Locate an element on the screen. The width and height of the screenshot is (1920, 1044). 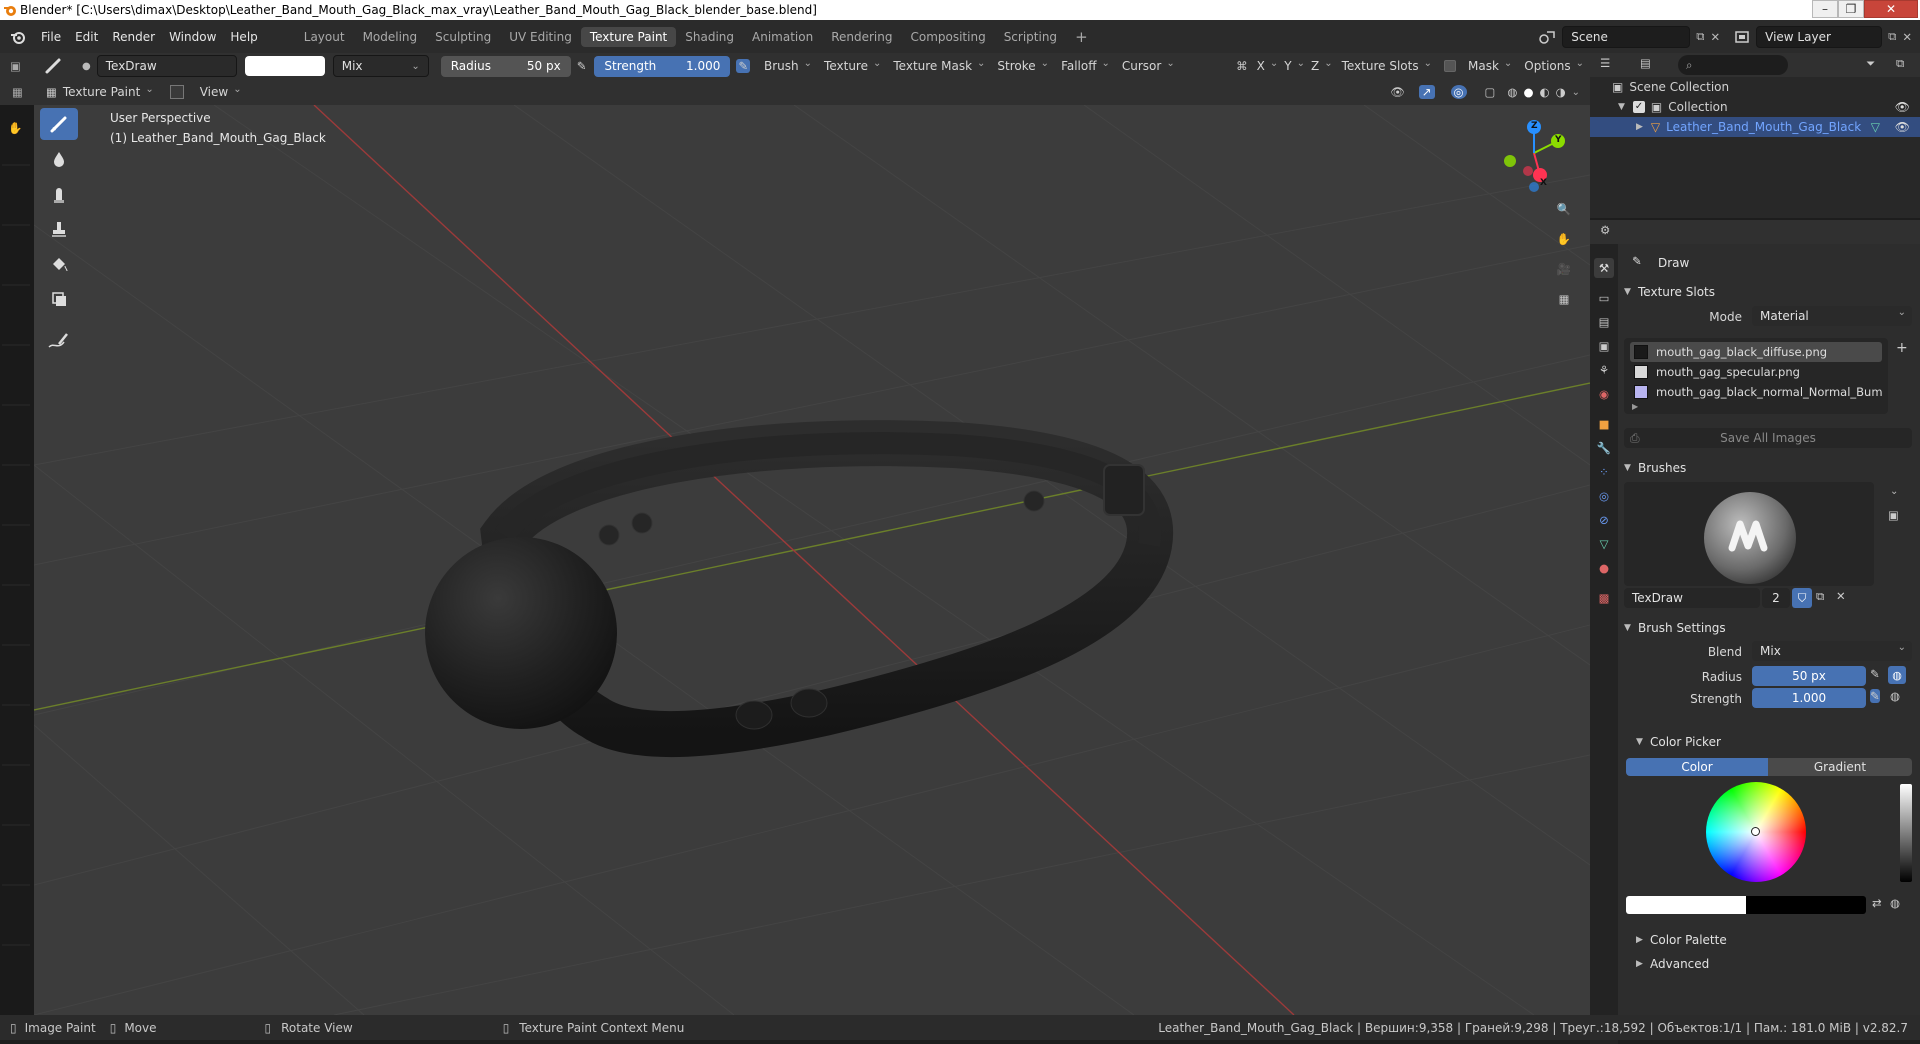
close-window-button: ✕ is located at coordinates (1891, 9).